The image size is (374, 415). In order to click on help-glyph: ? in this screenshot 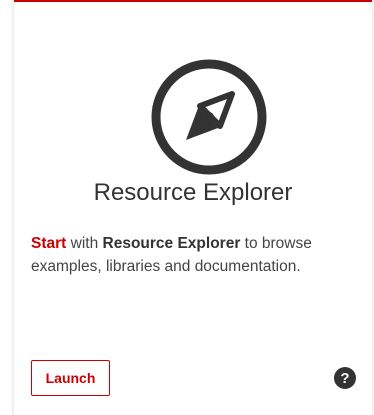, I will do `click(344, 378)`.